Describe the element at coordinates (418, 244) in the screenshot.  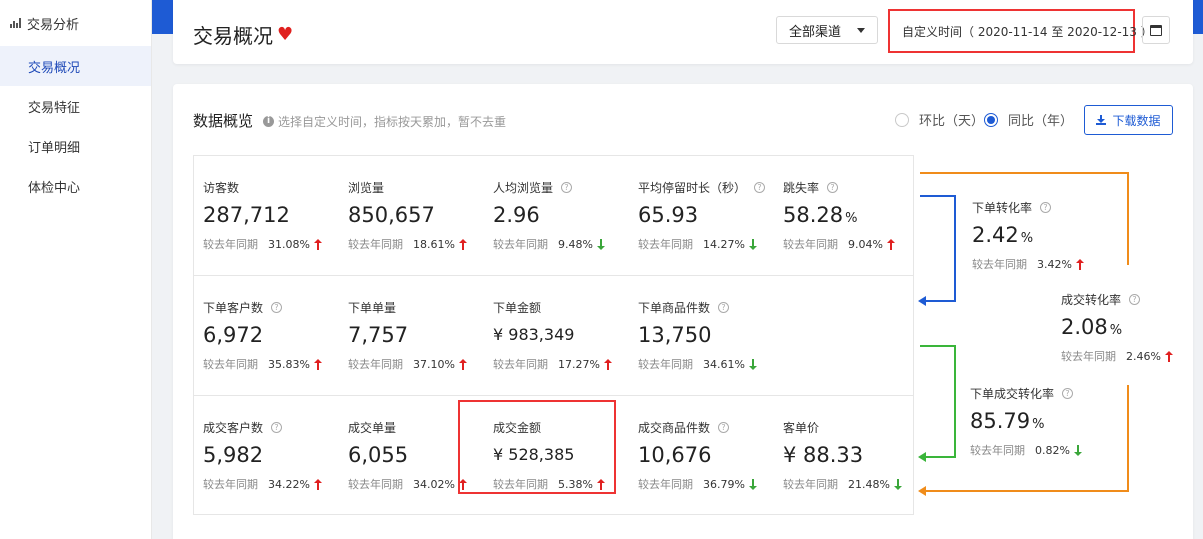
I see `metric-compare: 较去年同期 18.61%` at that location.